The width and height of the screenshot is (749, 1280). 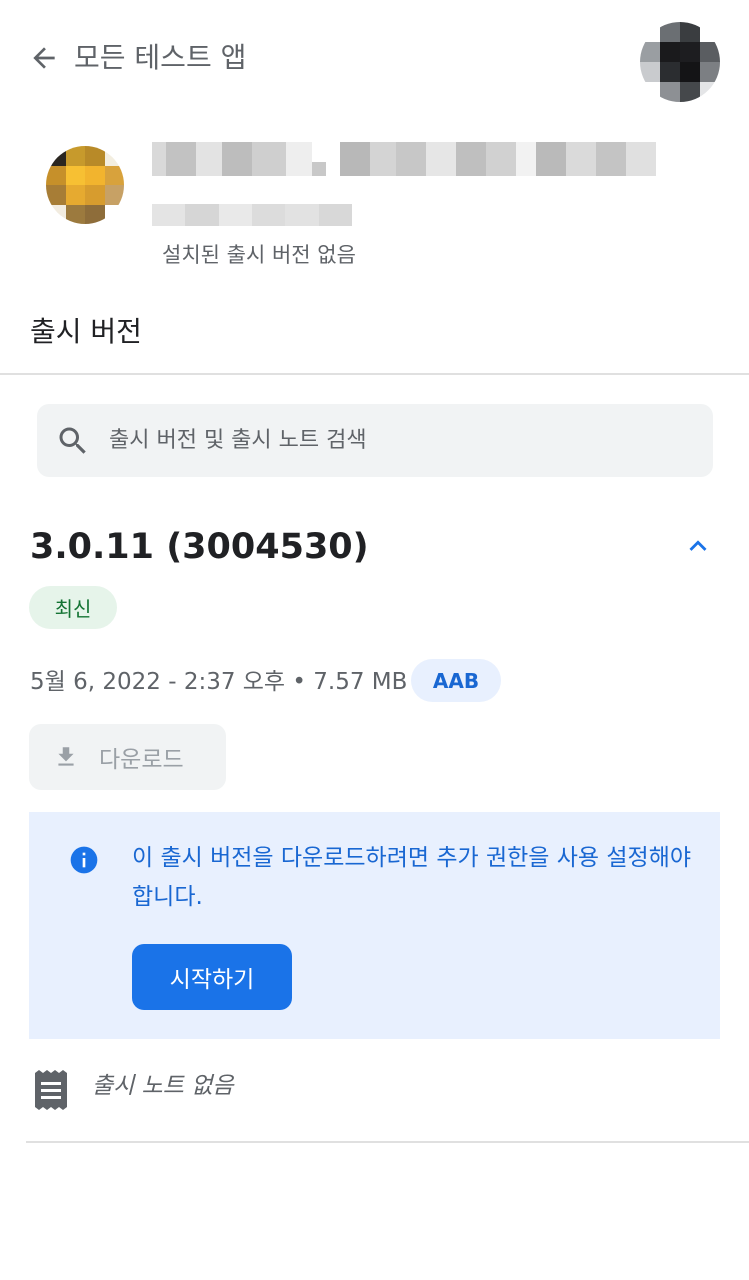 What do you see at coordinates (412, 877) in the screenshot?
I see `permission-message: 이 출시 버전을 다운로드하려면 추가 권한을 사용 설정해야 합니다.` at bounding box center [412, 877].